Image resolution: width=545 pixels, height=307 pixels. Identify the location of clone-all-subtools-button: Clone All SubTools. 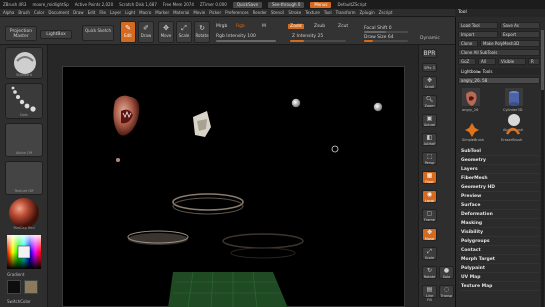
(499, 52).